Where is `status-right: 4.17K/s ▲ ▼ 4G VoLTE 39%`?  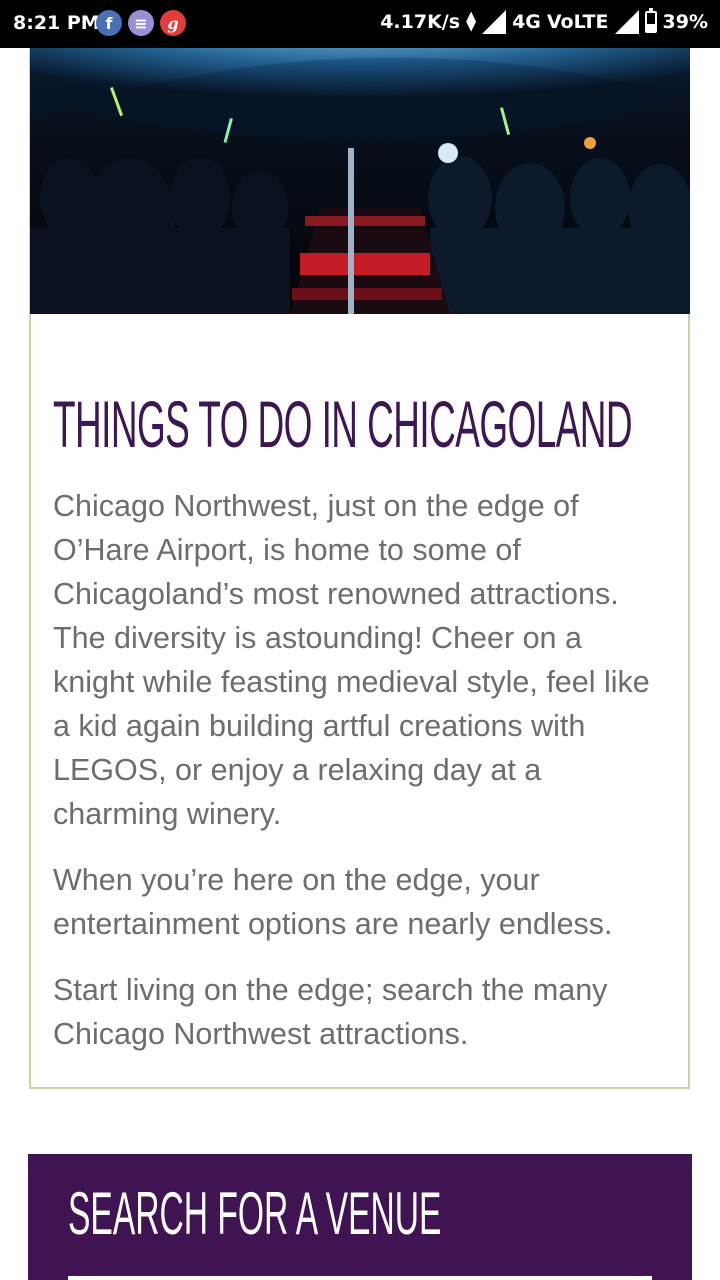
status-right: 4.17K/s ▲ ▼ 4G VoLTE 39% is located at coordinates (544, 21).